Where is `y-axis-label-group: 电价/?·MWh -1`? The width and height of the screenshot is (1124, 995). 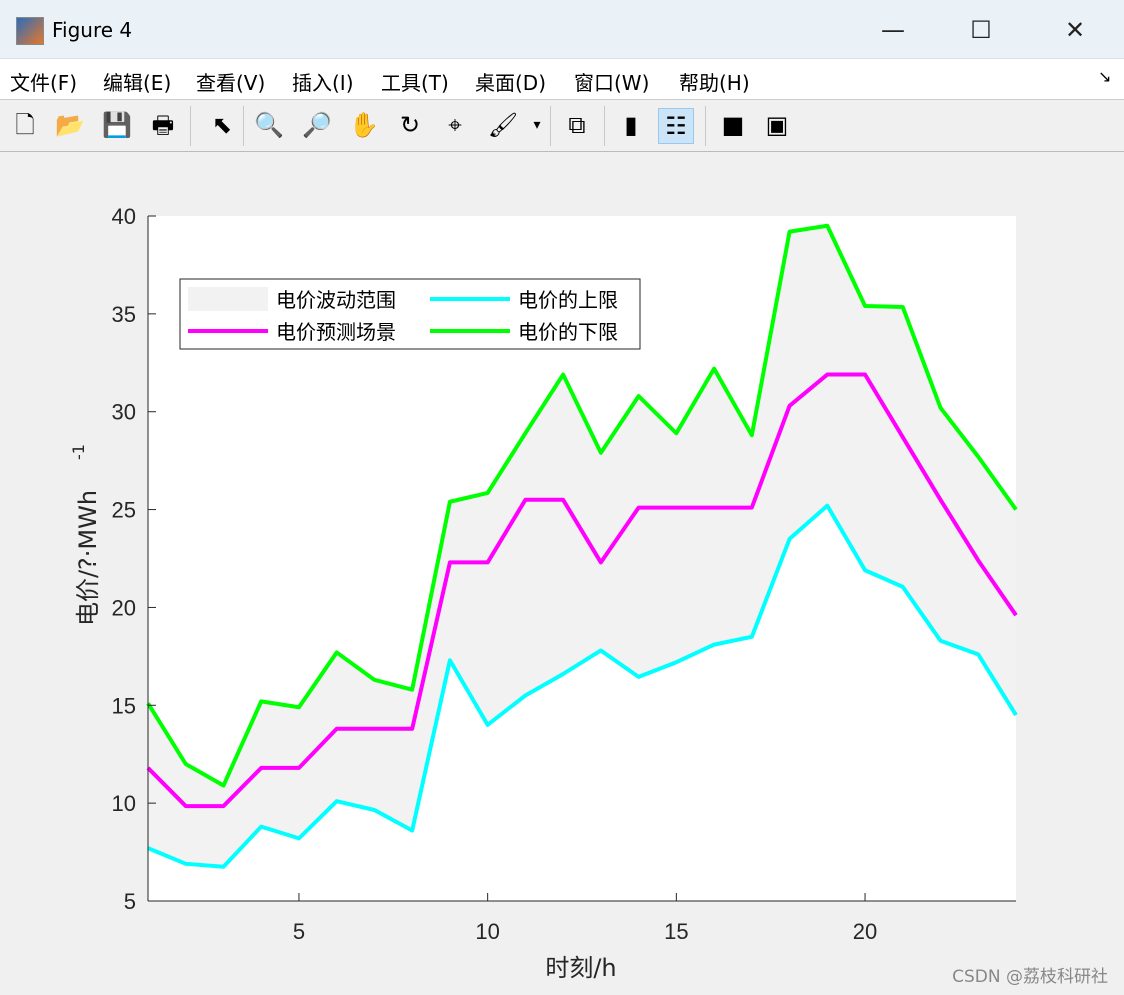
y-axis-label-group: 电价/?·MWh -1 is located at coordinates (85, 535).